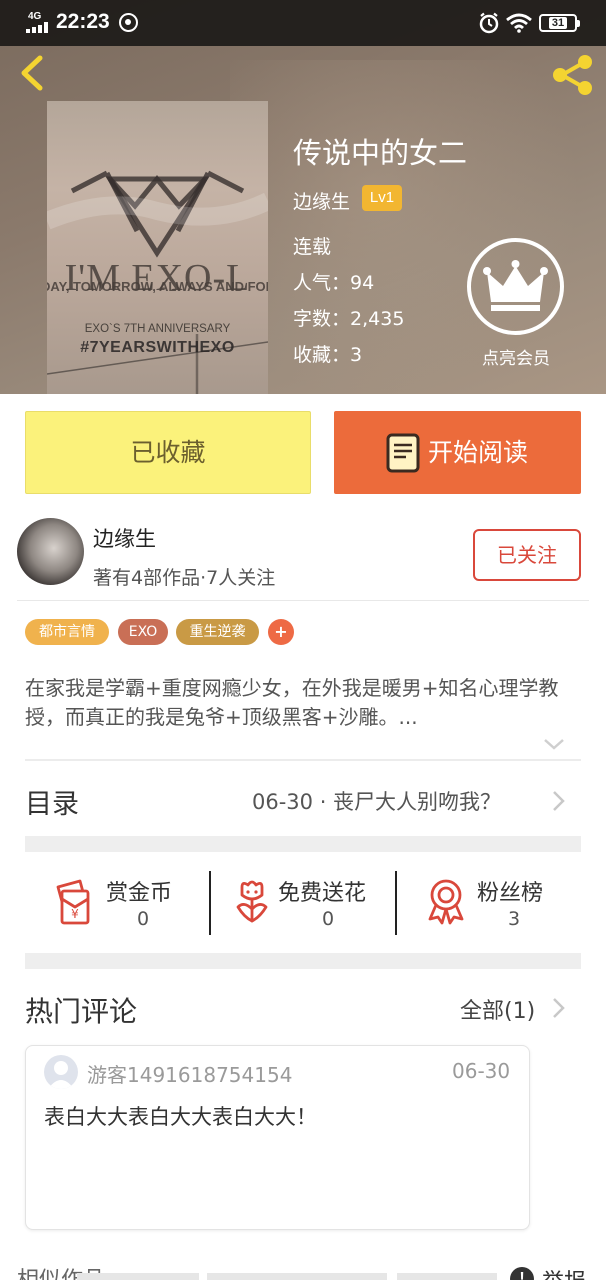  I want to click on fan-ranking-label: 粉丝榜, so click(510, 893).